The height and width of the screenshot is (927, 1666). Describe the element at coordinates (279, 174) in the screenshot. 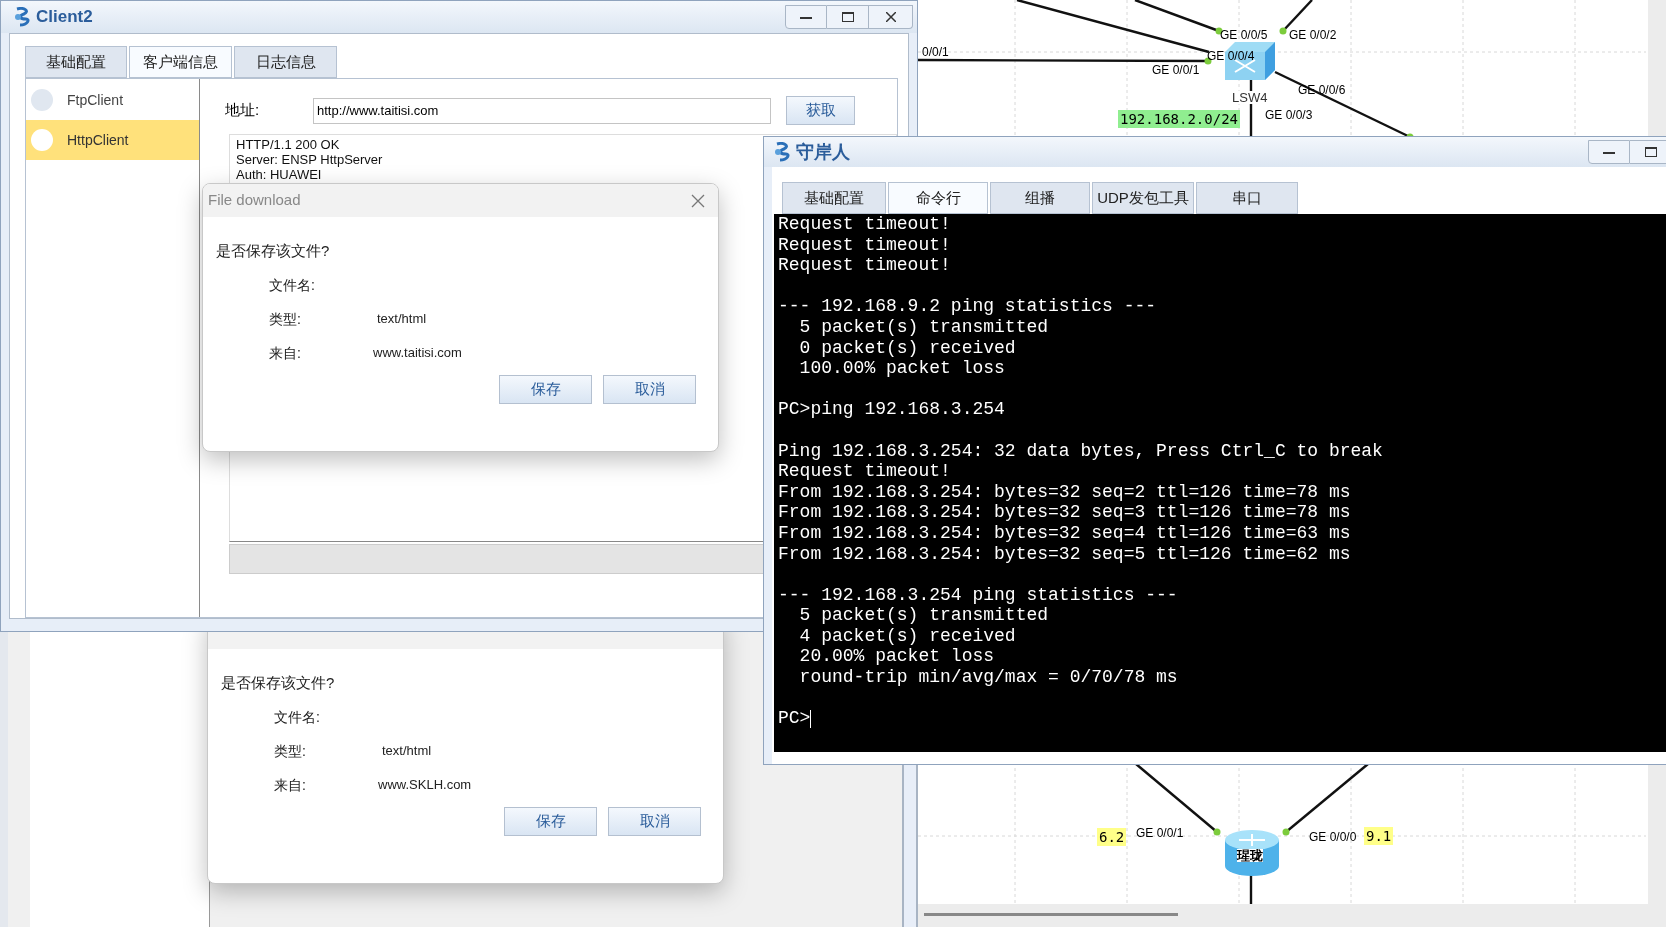

I see `response-line: Auth: HUAWEI` at that location.